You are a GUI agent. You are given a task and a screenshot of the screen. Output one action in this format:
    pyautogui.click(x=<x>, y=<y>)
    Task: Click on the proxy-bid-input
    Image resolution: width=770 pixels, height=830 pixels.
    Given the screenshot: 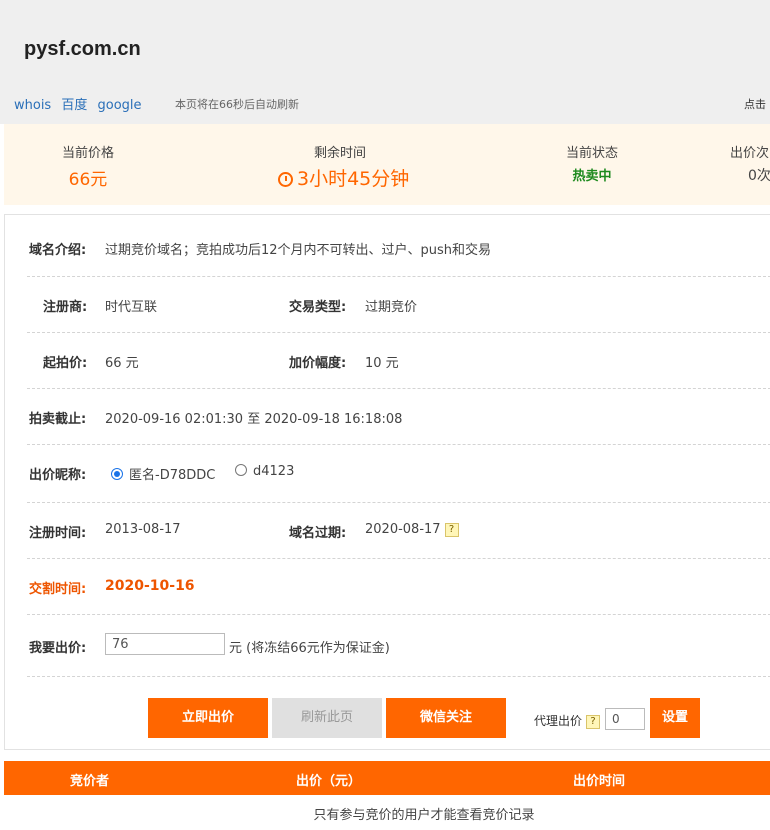 What is the action you would take?
    pyautogui.click(x=625, y=719)
    